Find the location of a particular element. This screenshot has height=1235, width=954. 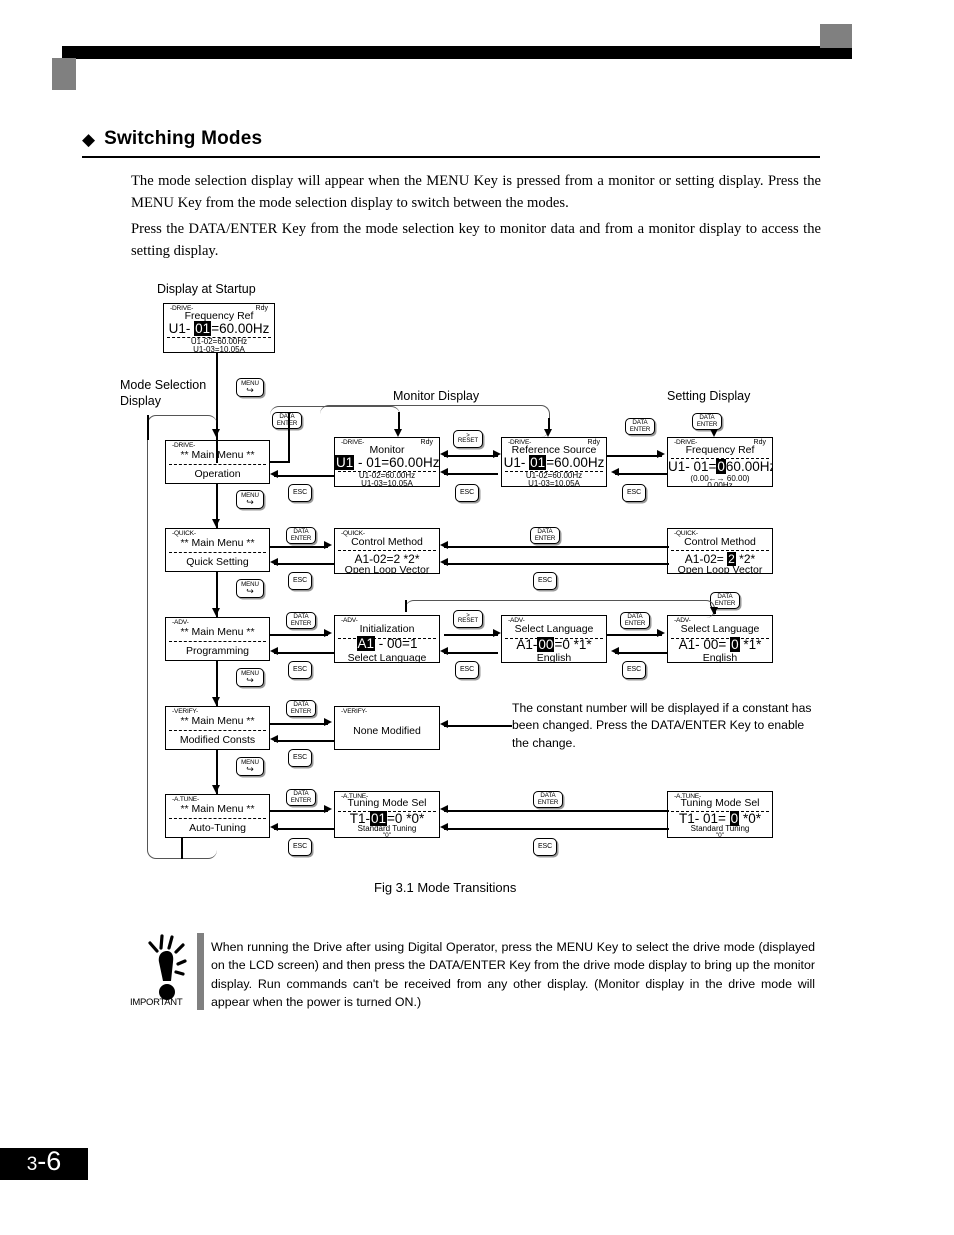

lcd-main-line: A1- 00= 0 *1* is located at coordinates (720, 644).